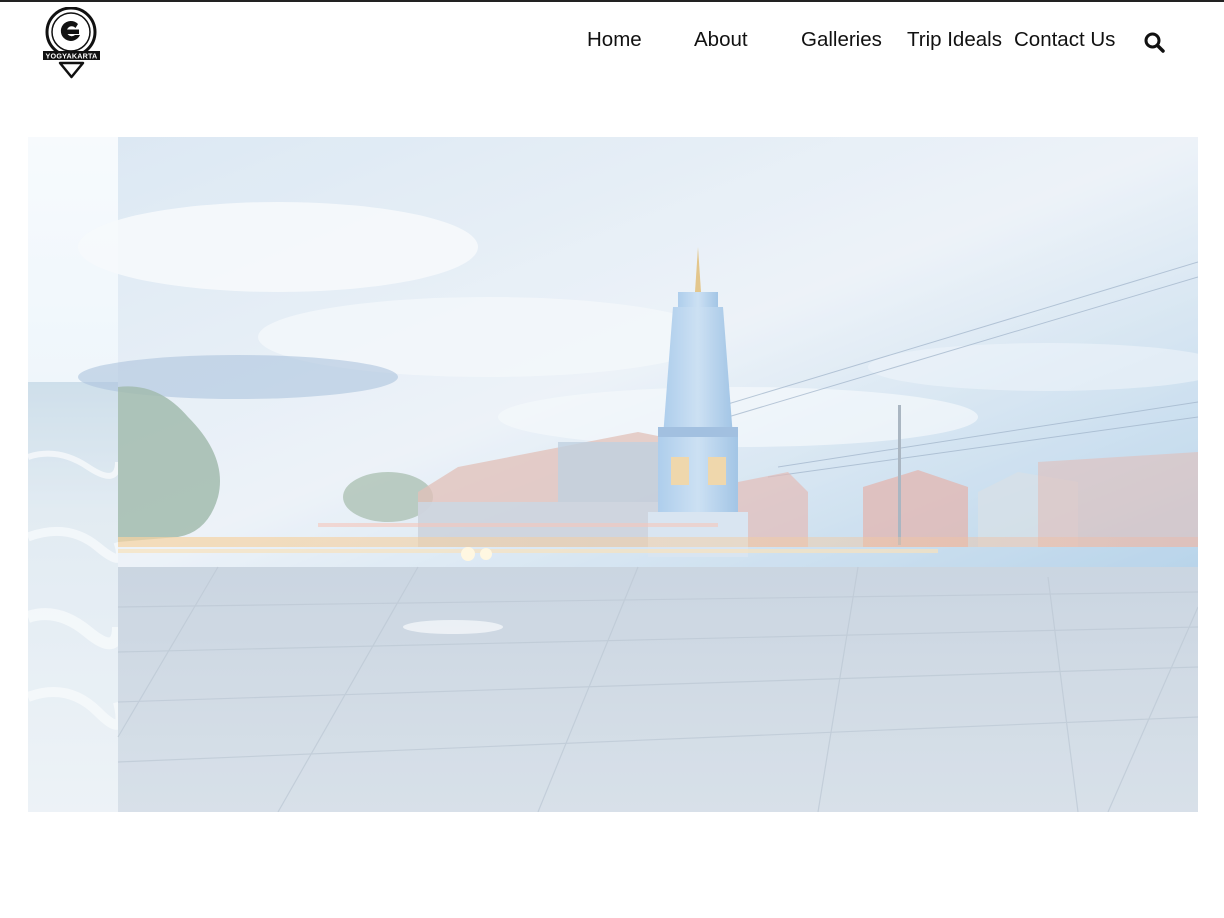 The width and height of the screenshot is (1224, 918). What do you see at coordinates (954, 40) in the screenshot?
I see `nav-trip-ideals: Trip Ideals` at bounding box center [954, 40].